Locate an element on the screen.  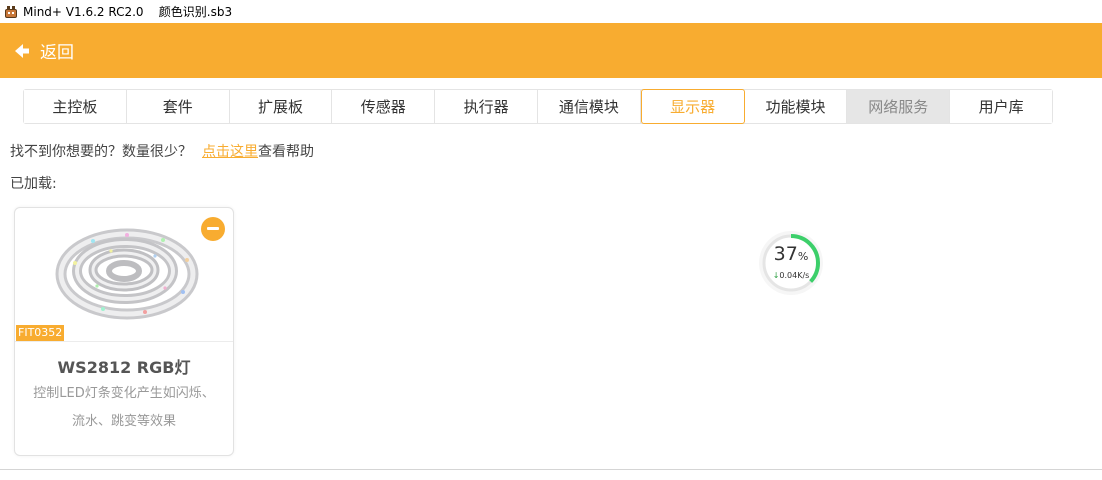
progress-percent: 37% is located at coordinates (791, 254).